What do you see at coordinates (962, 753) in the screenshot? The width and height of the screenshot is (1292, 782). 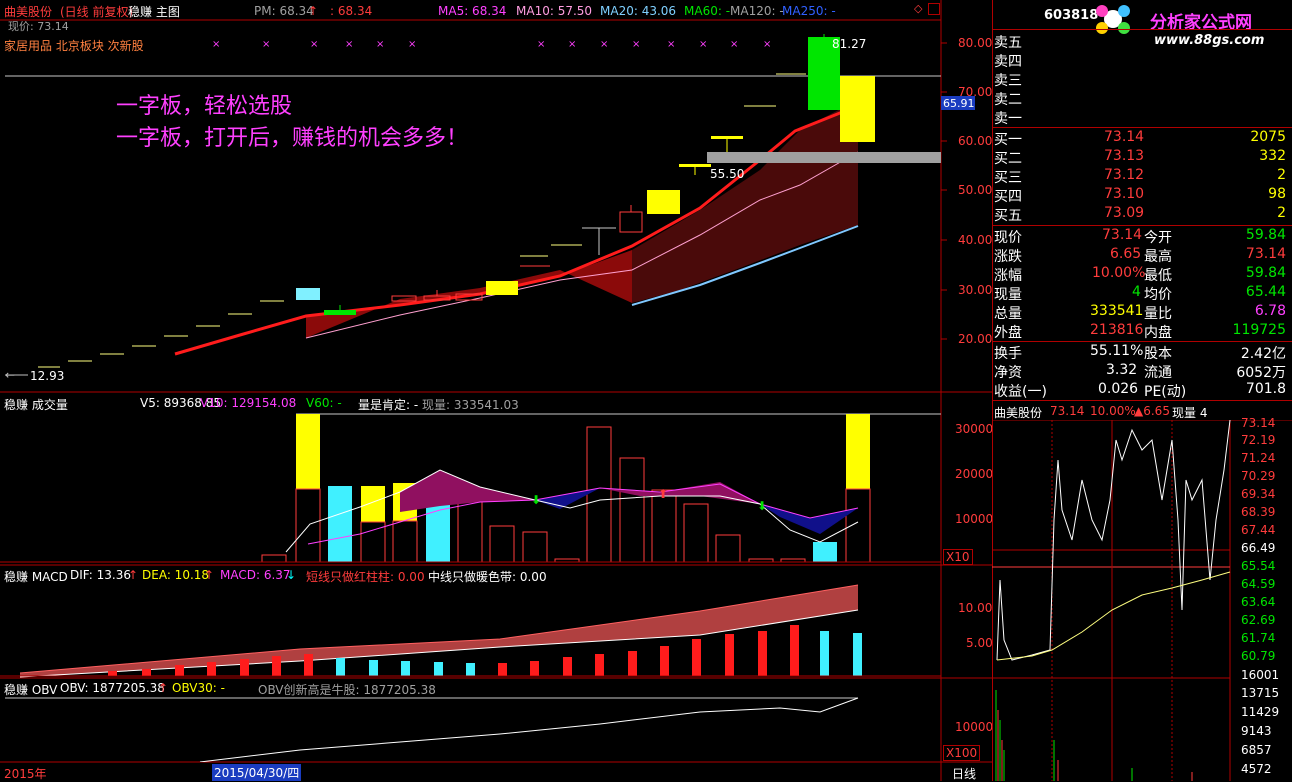 I see `obv-unit: X100` at bounding box center [962, 753].